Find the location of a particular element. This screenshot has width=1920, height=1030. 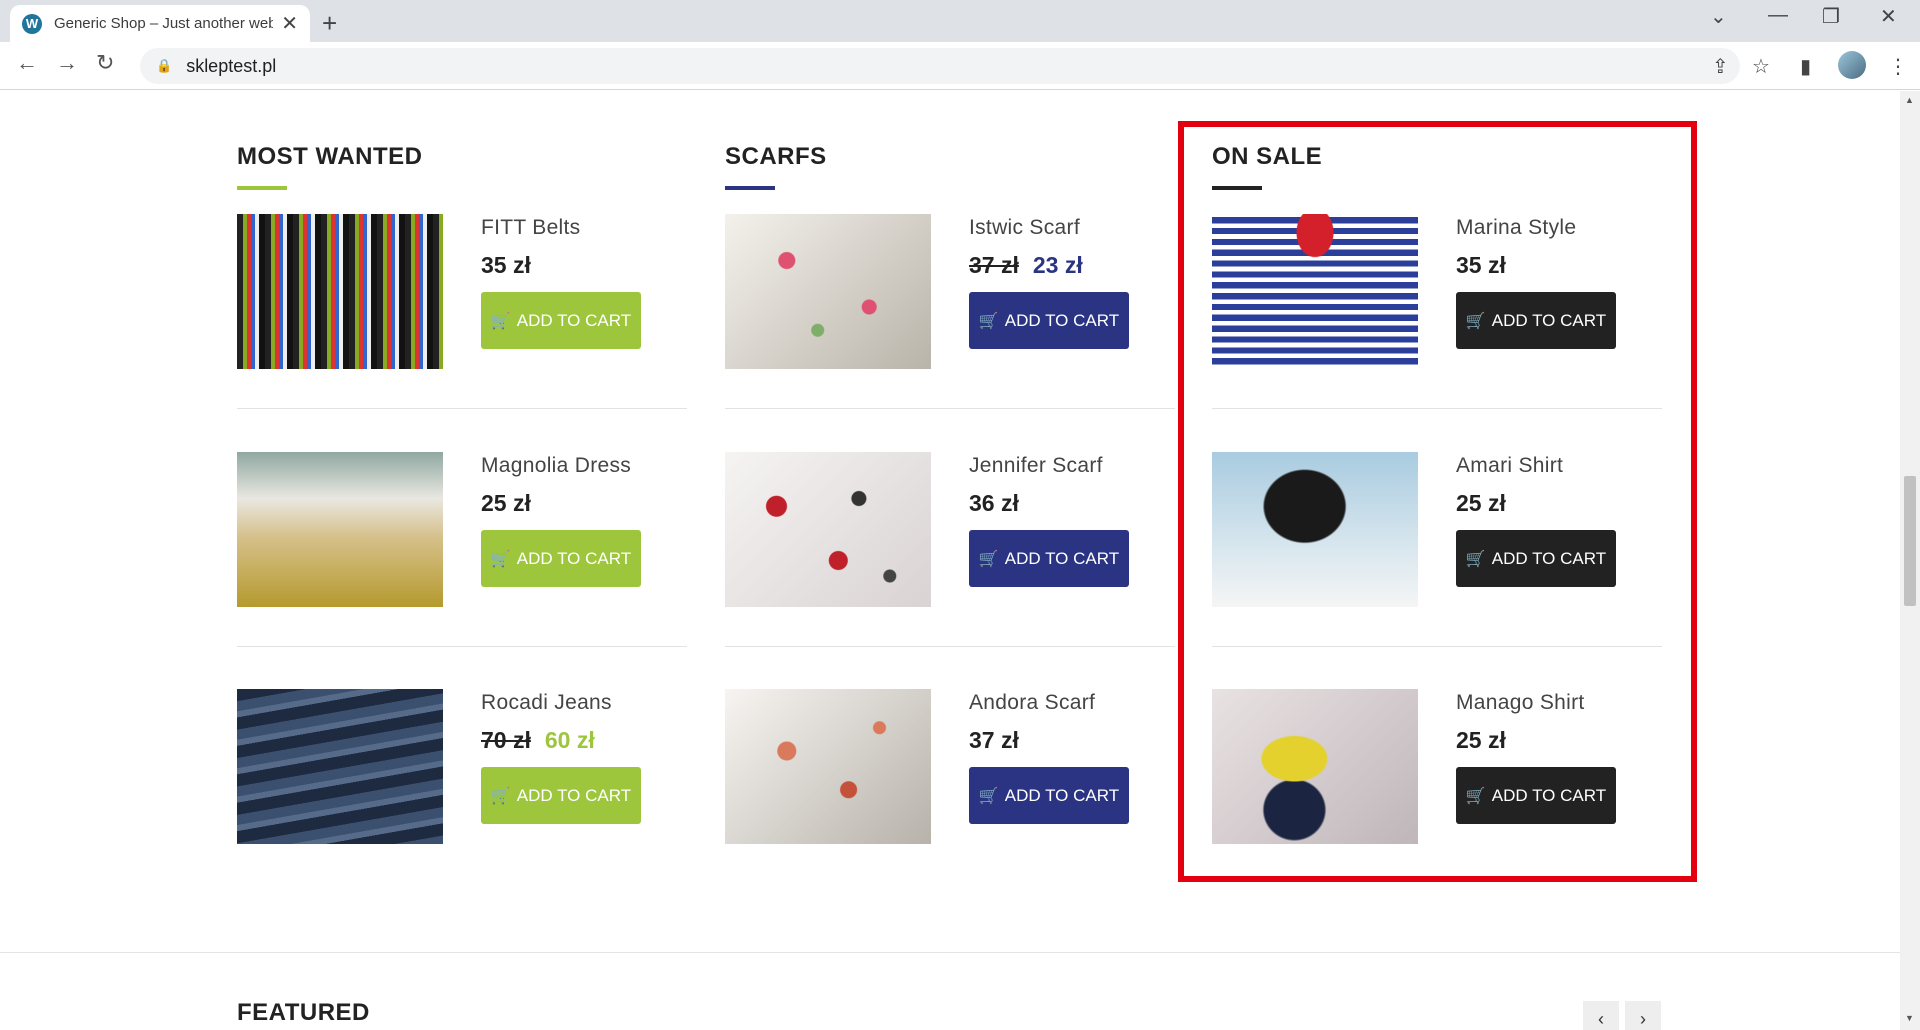

product-item: Andora Scarf 37 zł 🛒 ADD TO CART is located at coordinates (950, 789).